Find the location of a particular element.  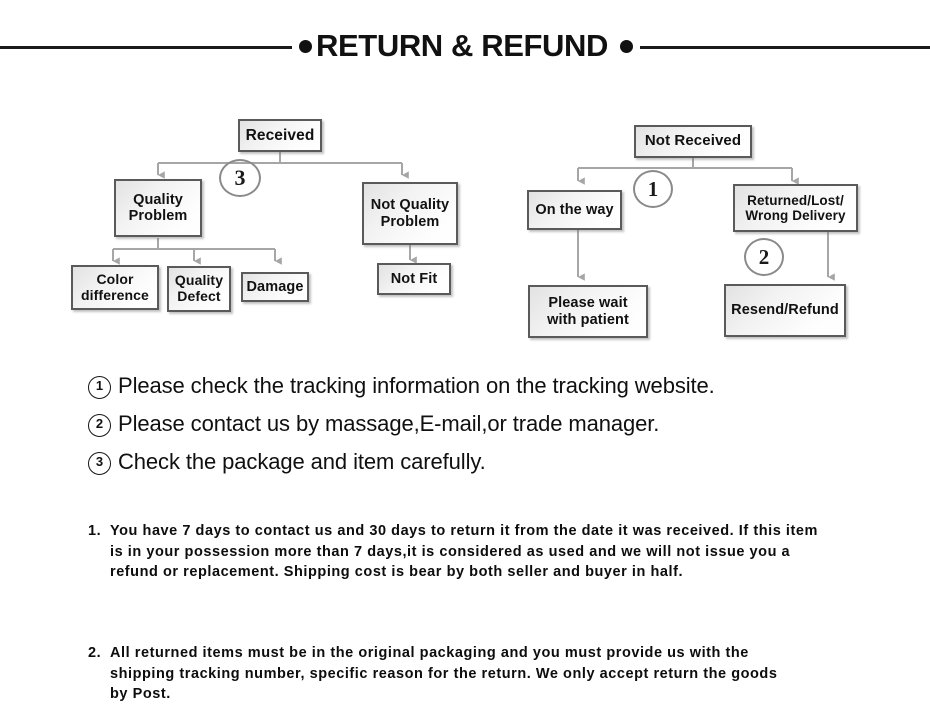

node-not-fit-label: Not Fit is located at coordinates (414, 278).